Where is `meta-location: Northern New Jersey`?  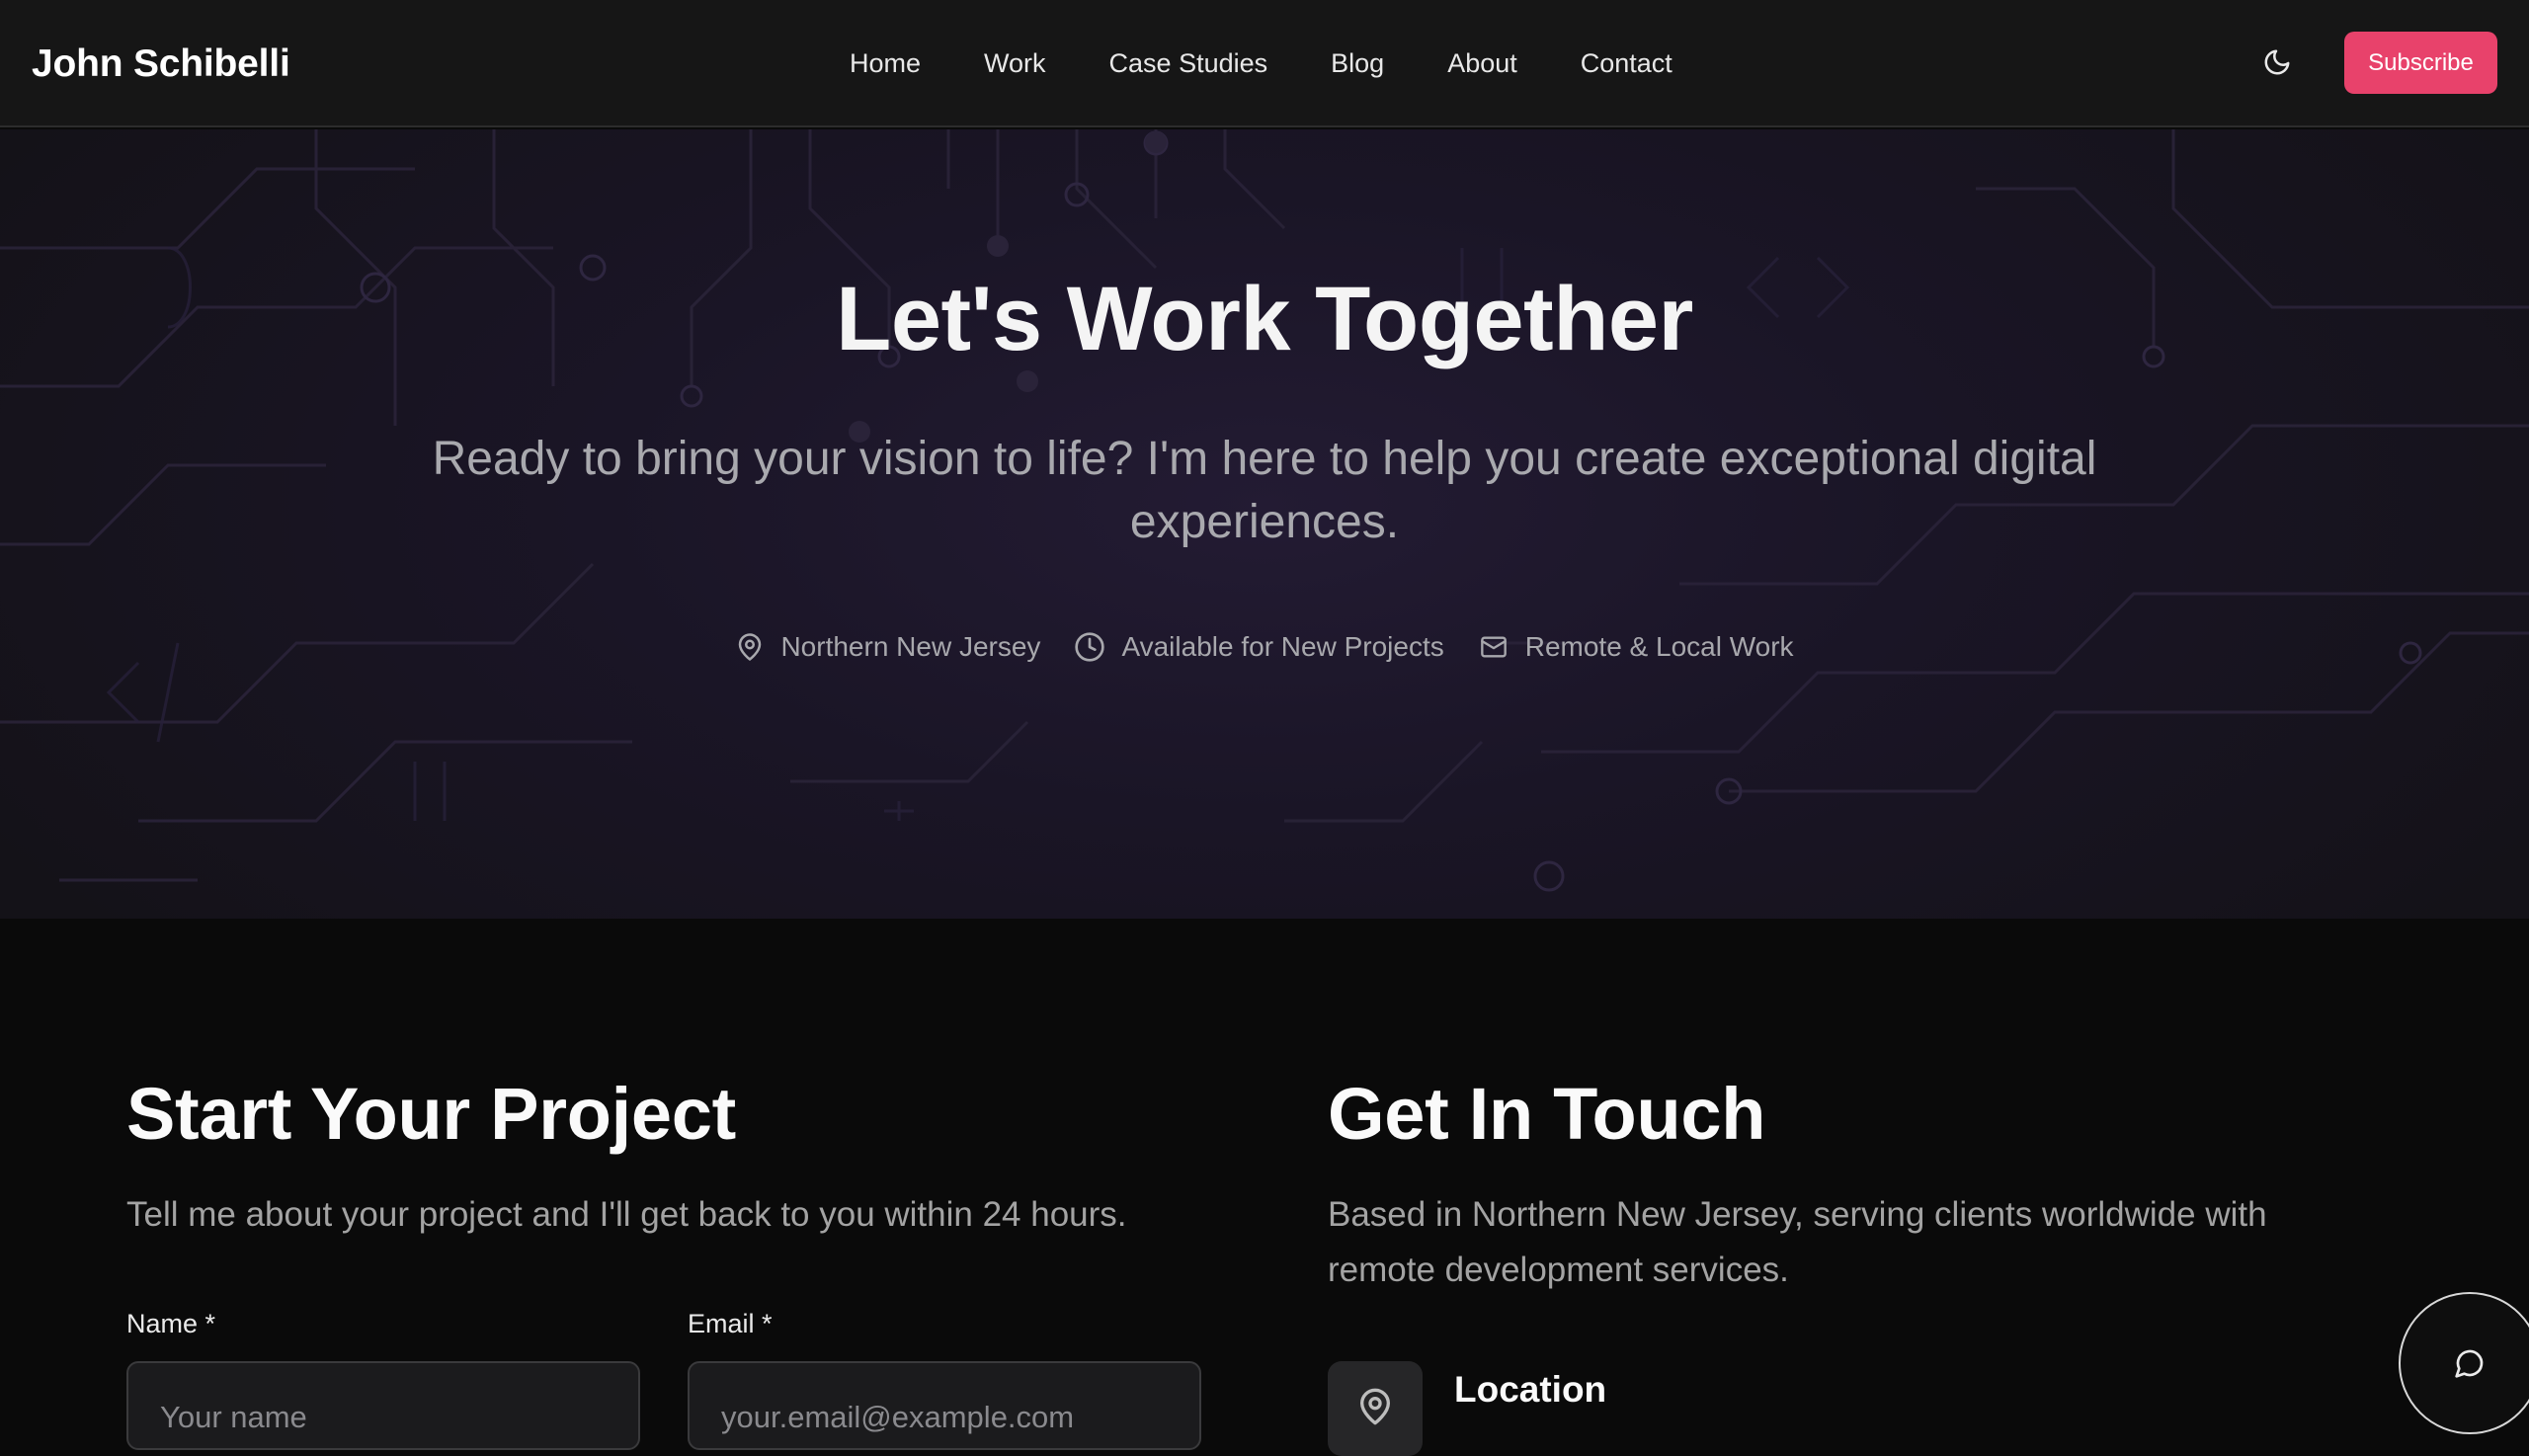 meta-location: Northern New Jersey is located at coordinates (887, 647).